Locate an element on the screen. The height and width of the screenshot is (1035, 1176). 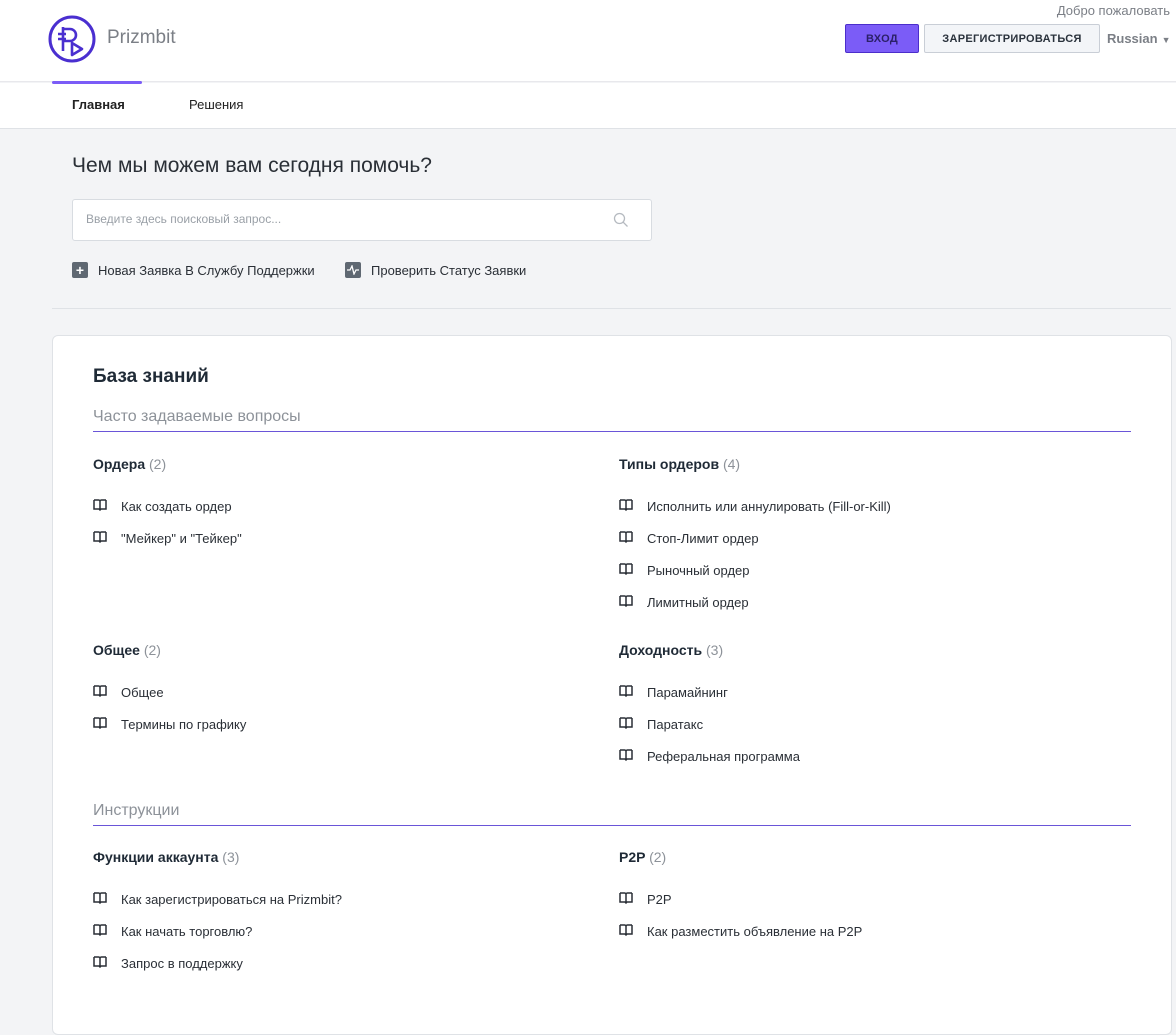
article-title: P2P is located at coordinates (659, 899).